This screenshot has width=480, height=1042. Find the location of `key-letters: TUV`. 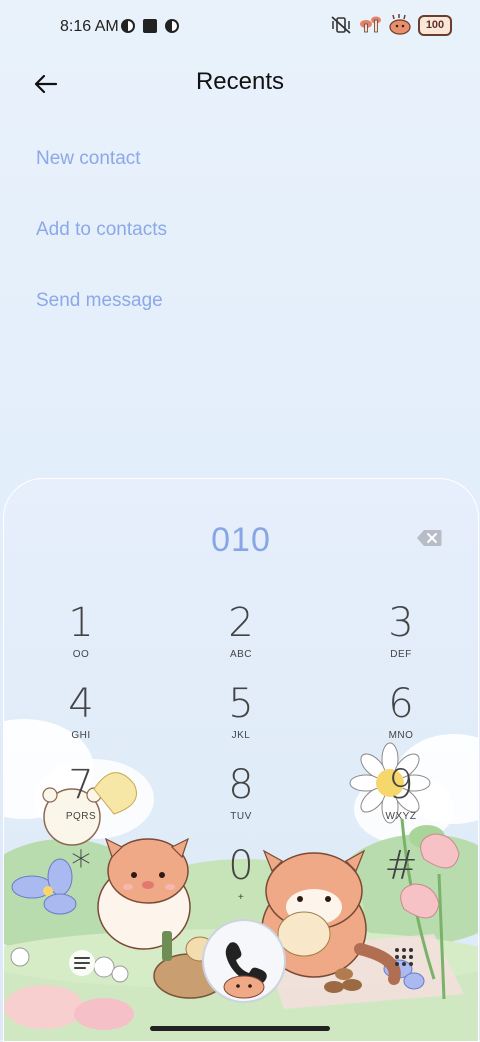

key-letters: TUV is located at coordinates (241, 816).